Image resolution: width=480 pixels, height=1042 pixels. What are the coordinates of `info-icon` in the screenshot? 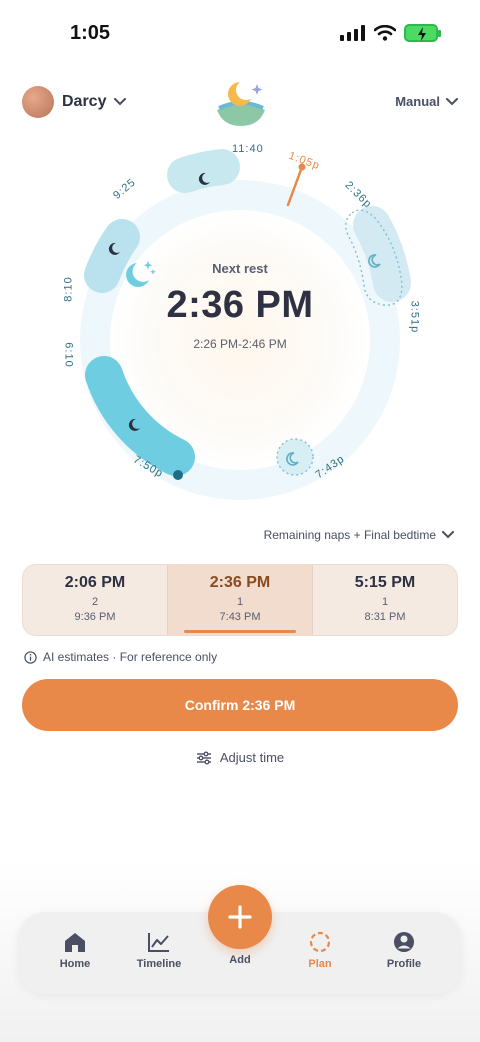 It's located at (30, 657).